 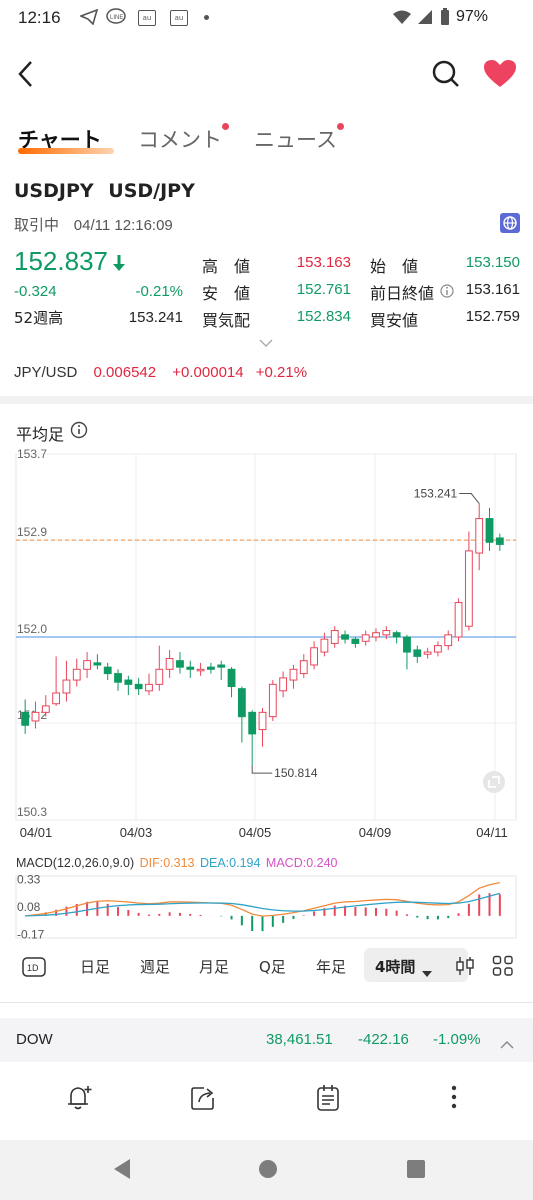 I want to click on y-tick-label: 152.9, so click(x=32, y=532).